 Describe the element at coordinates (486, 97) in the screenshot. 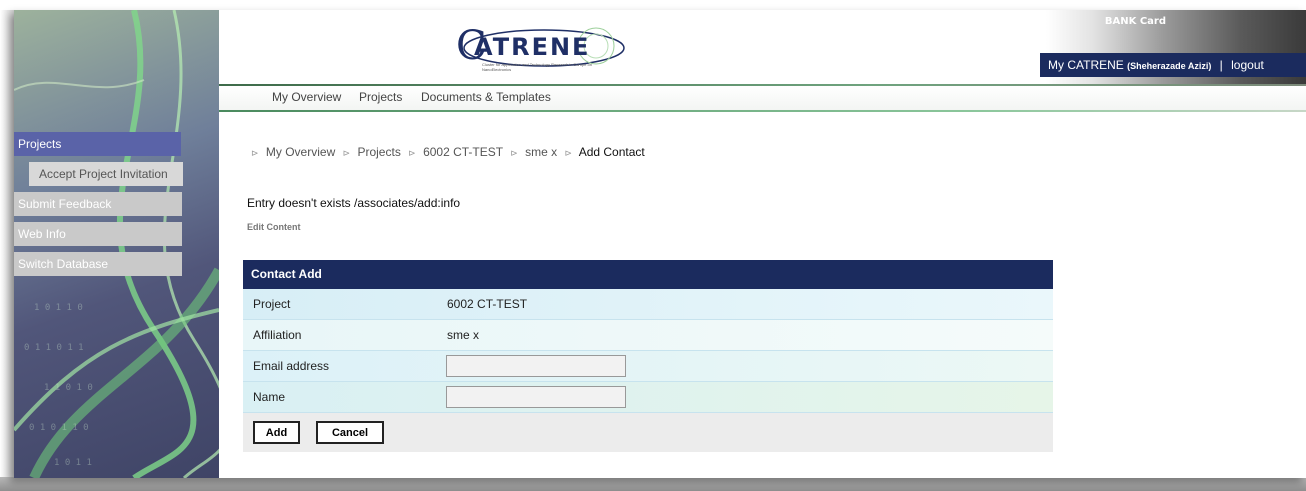

I see `topnav-documents-templates: Documents & Templates` at that location.